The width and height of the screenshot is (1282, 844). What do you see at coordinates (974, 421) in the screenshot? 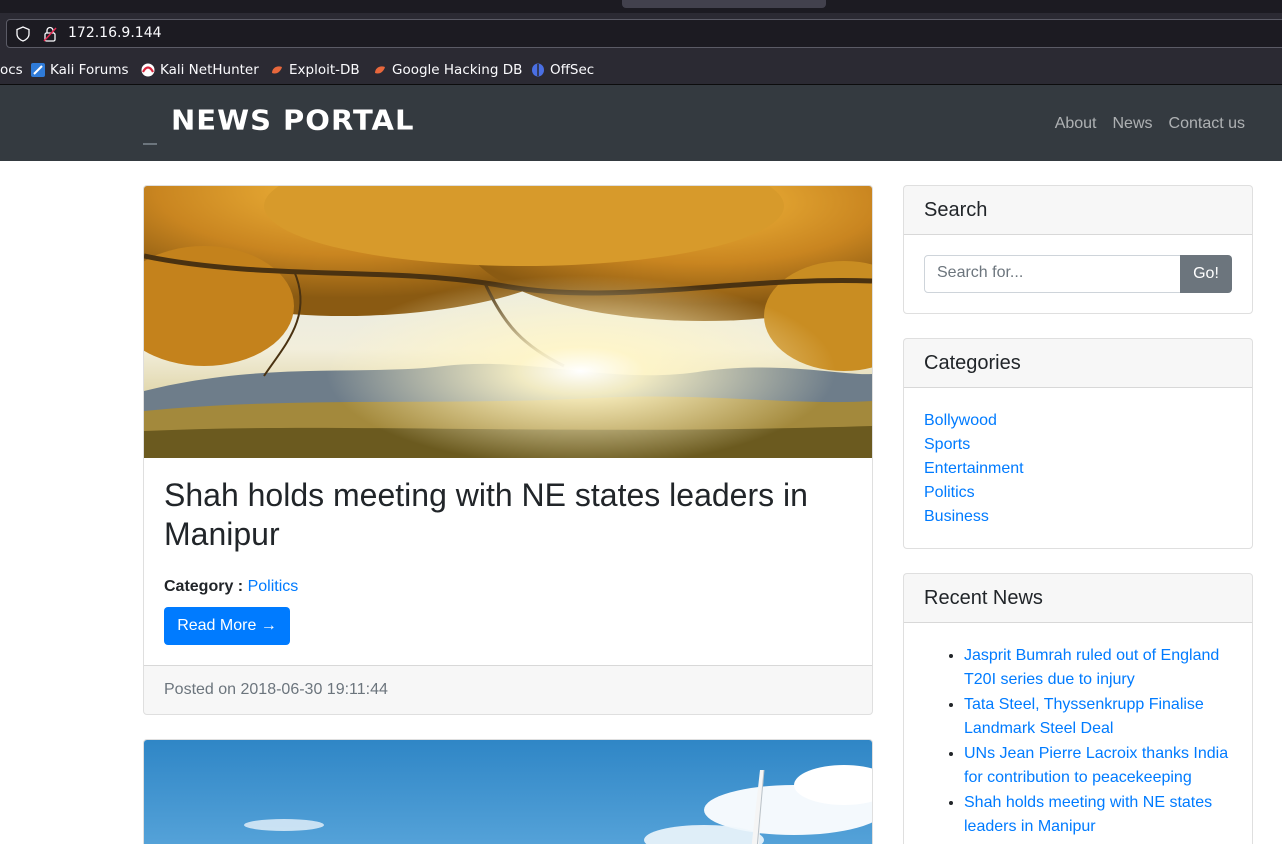
I see `category-link-bollywood: Bollywood` at bounding box center [974, 421].